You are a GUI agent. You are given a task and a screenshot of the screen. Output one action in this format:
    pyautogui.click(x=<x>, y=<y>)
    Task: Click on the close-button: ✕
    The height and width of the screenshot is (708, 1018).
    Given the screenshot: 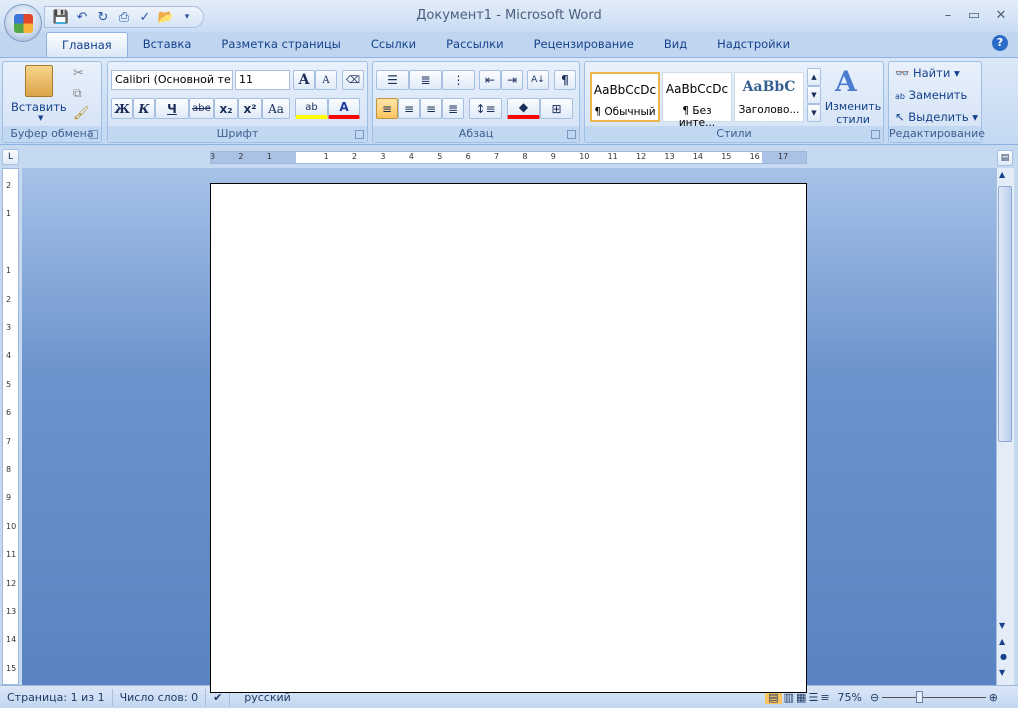 What is the action you would take?
    pyautogui.click(x=1001, y=16)
    